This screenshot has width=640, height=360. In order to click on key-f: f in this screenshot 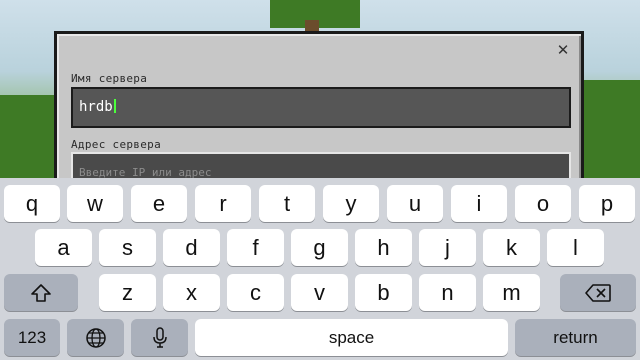, I will do `click(255, 247)`.